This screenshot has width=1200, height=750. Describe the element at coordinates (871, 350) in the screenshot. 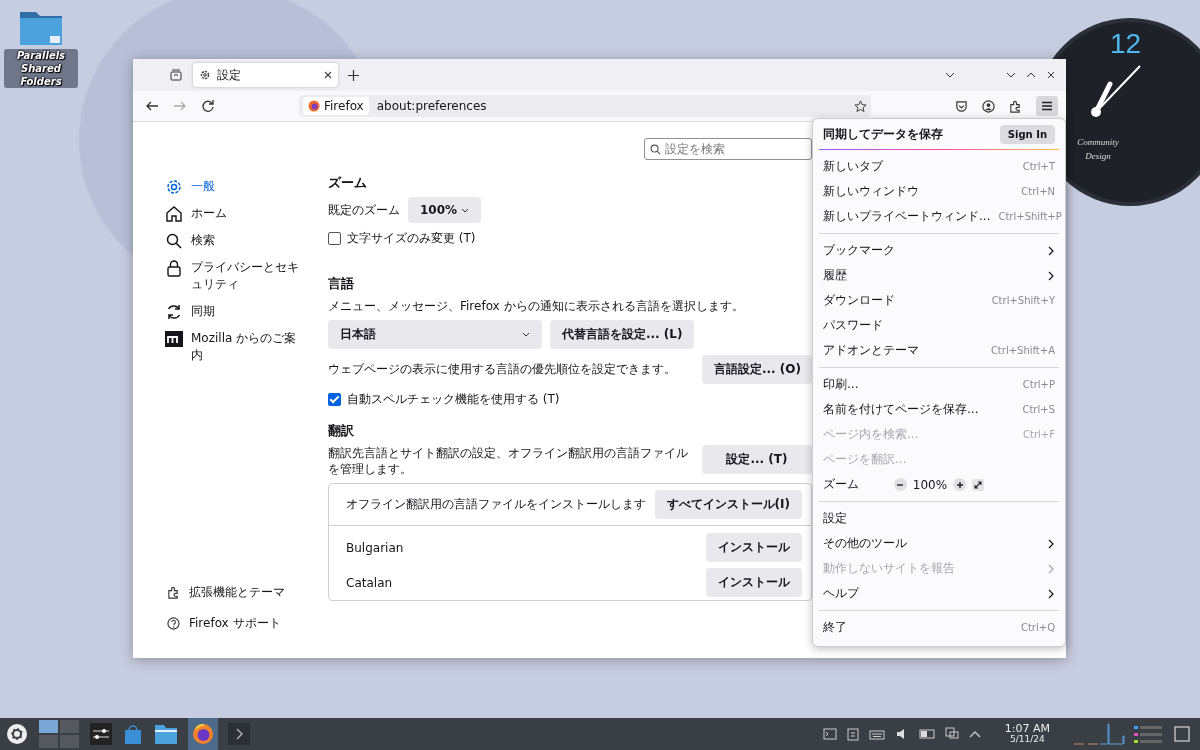

I see `menu-item: アドオンとテーマ` at that location.